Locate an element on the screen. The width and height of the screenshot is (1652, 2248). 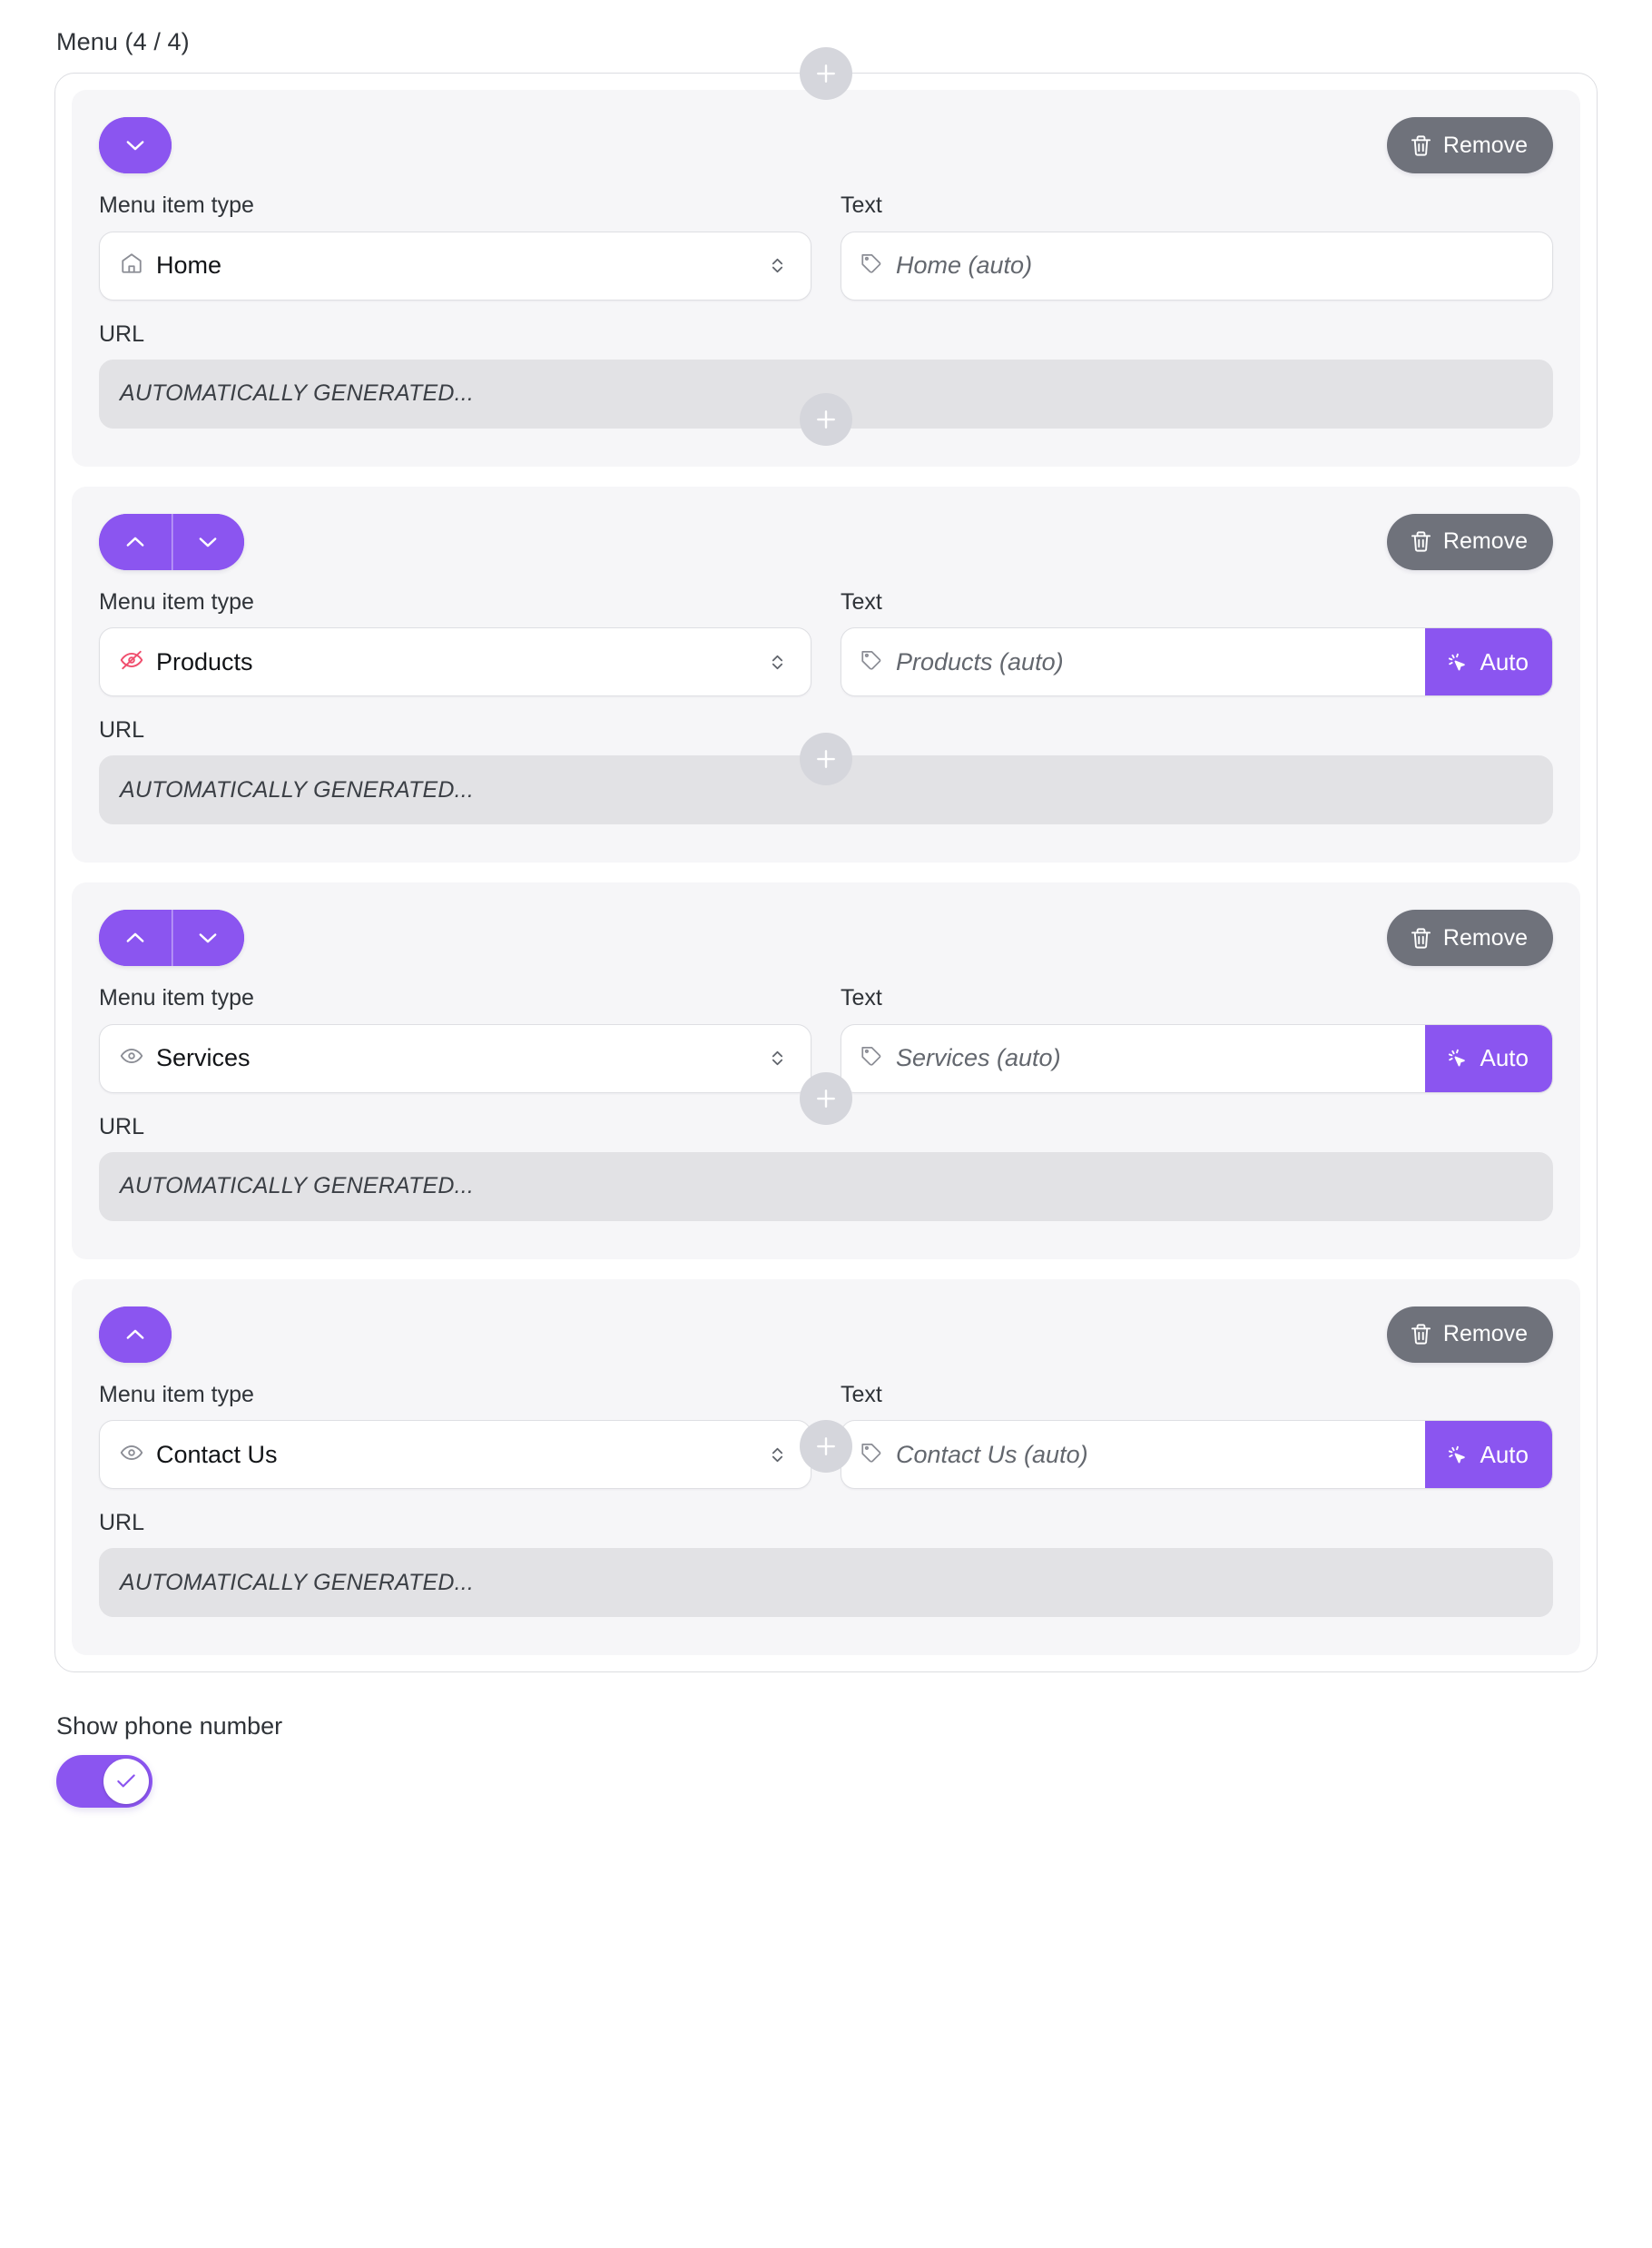
menu-item-text-field: Text Auto is located at coordinates (1197, 1435).